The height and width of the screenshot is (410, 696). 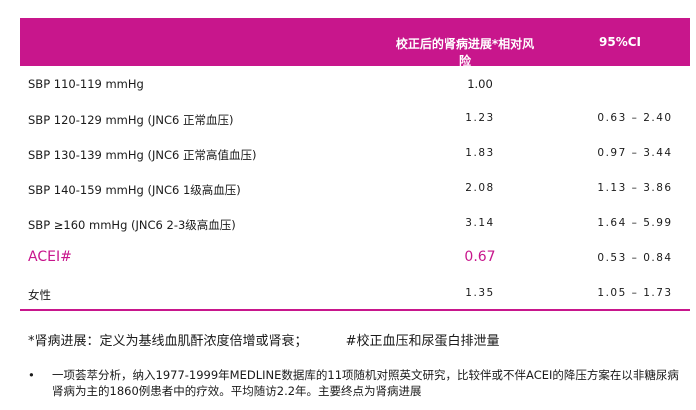 What do you see at coordinates (635, 223) in the screenshot?
I see `row-ci: 1.64 – 5.99` at bounding box center [635, 223].